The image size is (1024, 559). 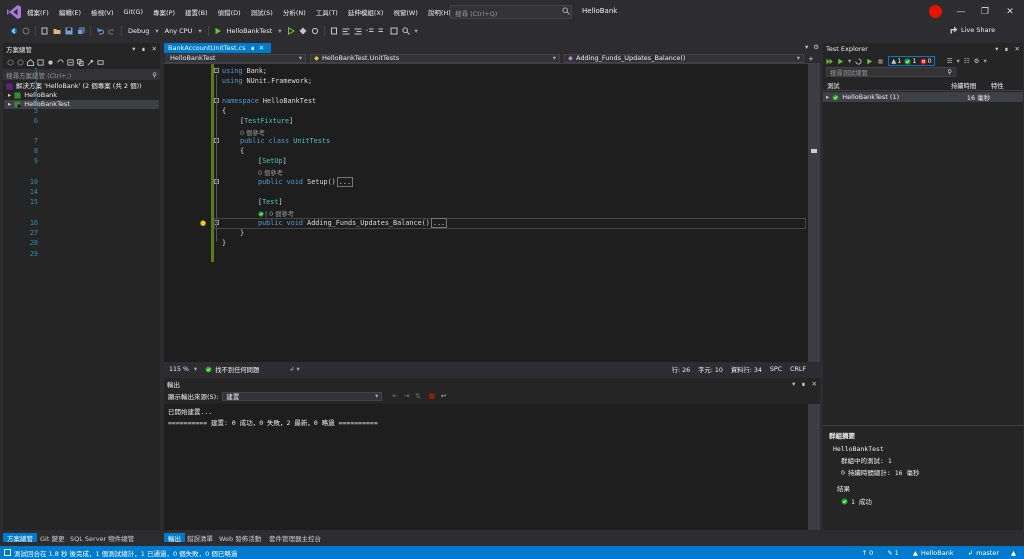 What do you see at coordinates (923, 97) in the screenshot?
I see `test-row: ▸ HelloBankTest (1) 16 毫秒` at bounding box center [923, 97].